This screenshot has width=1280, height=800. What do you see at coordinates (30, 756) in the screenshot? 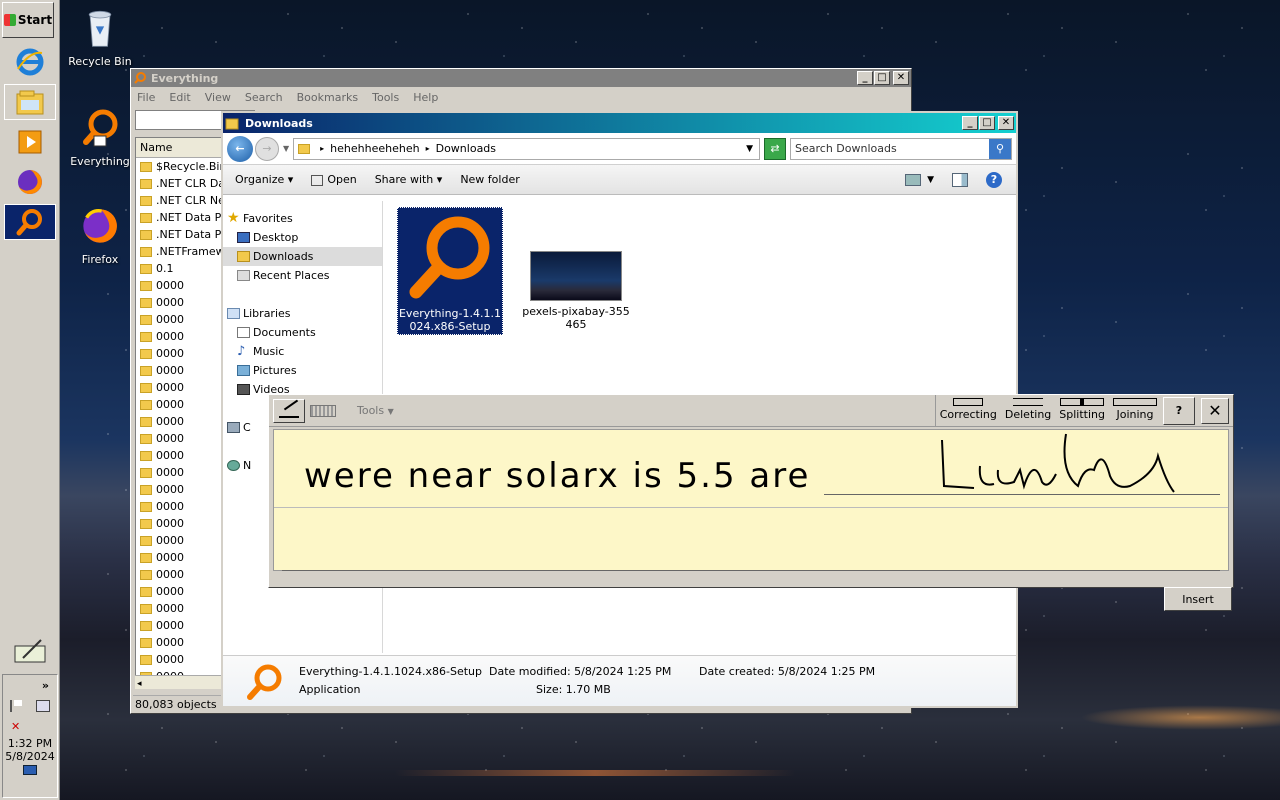
I see `clock-date: 5/8/2024` at bounding box center [30, 756].